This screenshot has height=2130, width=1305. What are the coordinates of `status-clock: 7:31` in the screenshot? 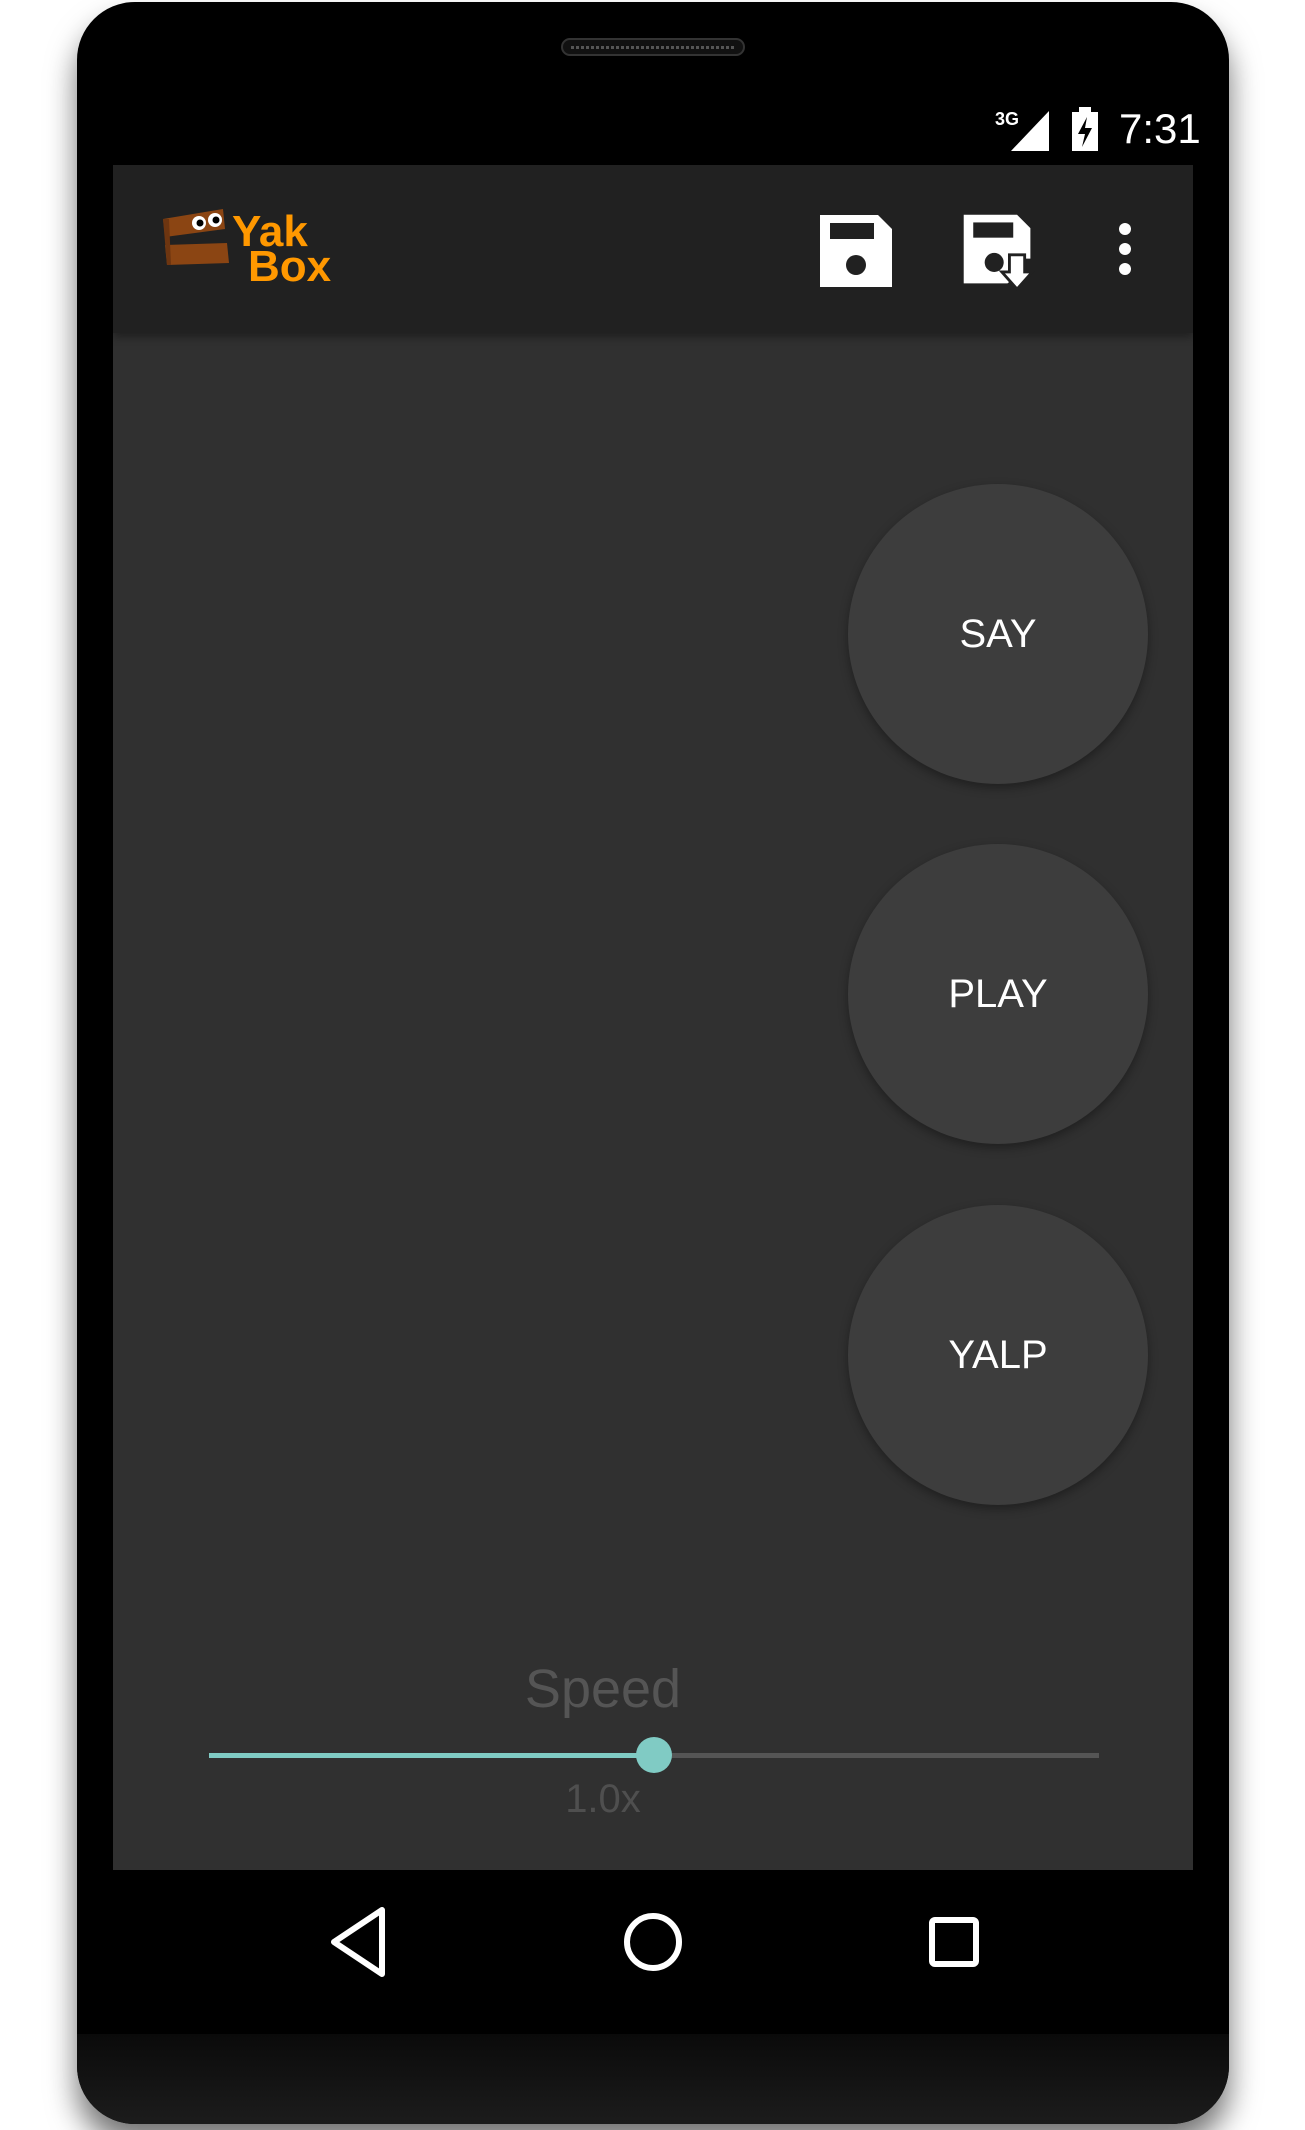 It's located at (1160, 128).